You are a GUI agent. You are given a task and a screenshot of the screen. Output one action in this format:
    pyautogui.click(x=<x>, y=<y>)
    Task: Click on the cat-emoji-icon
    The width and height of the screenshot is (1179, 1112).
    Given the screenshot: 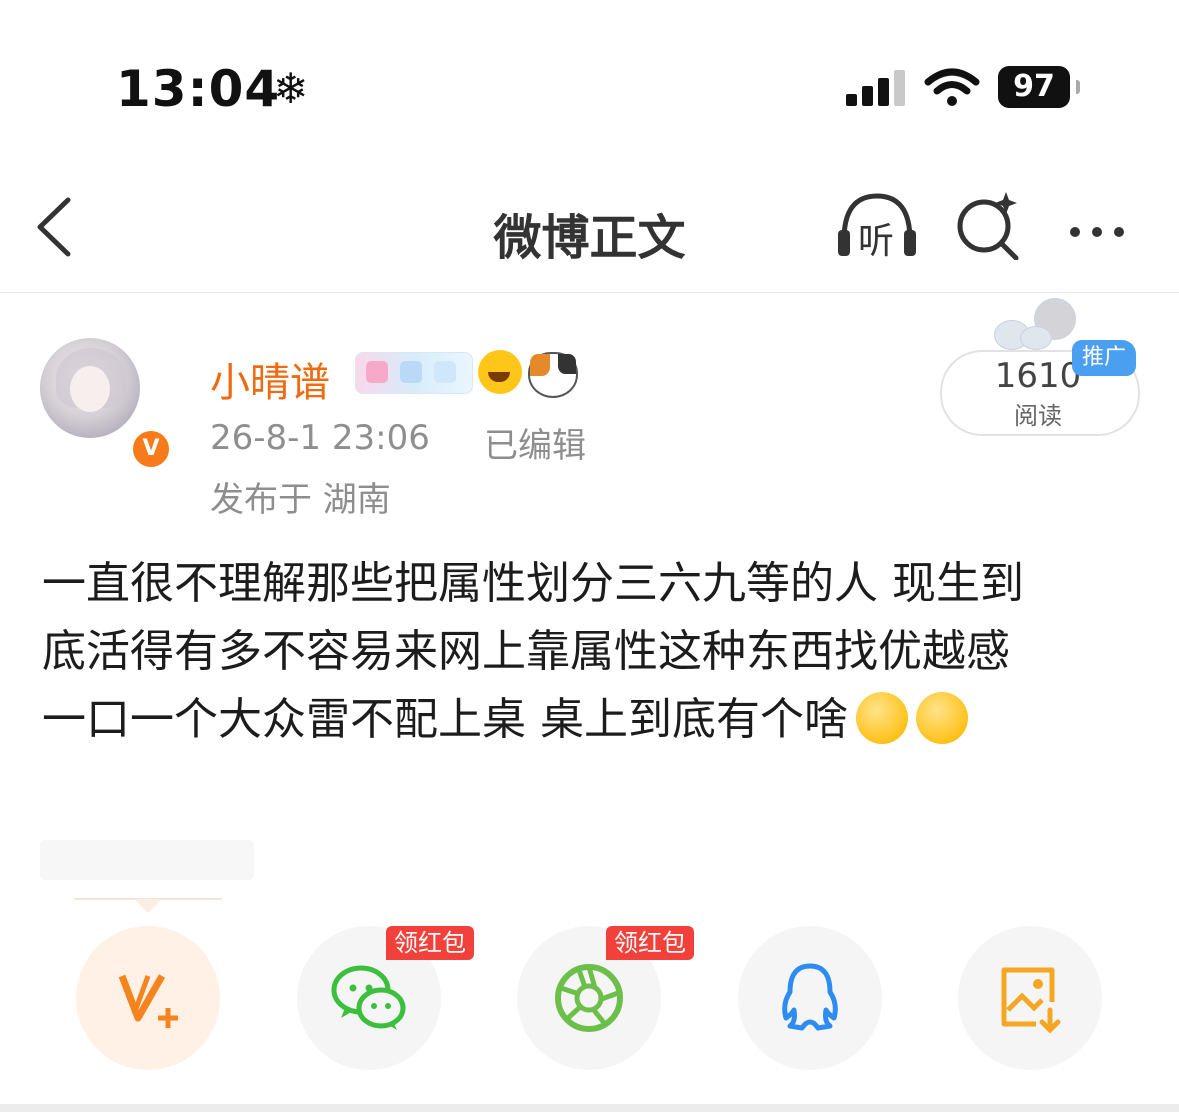 What is the action you would take?
    pyautogui.click(x=553, y=375)
    